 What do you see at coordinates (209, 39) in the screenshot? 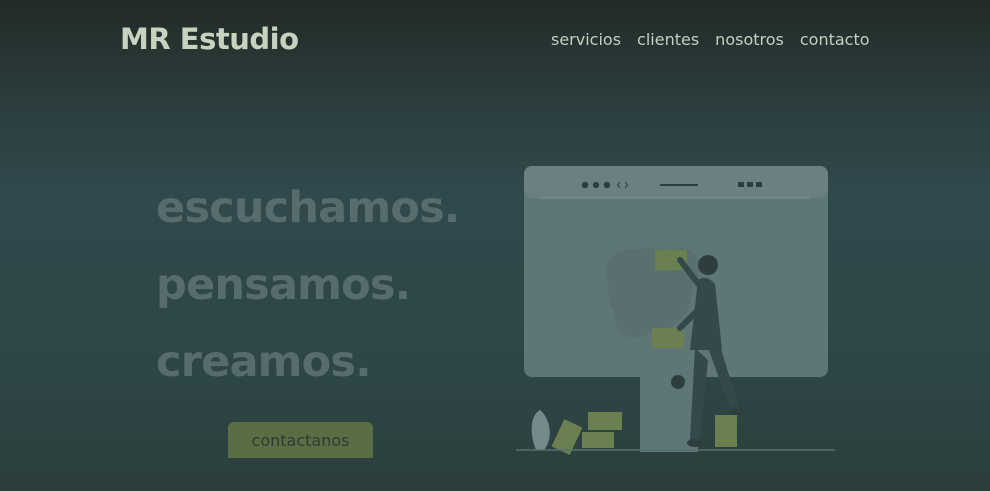
I see `brand-logo: MR Estudio` at bounding box center [209, 39].